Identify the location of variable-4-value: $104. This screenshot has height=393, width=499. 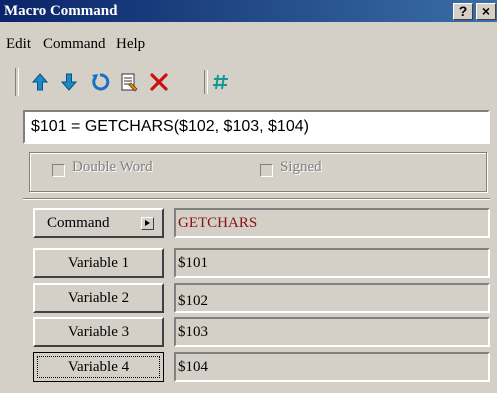
(193, 367).